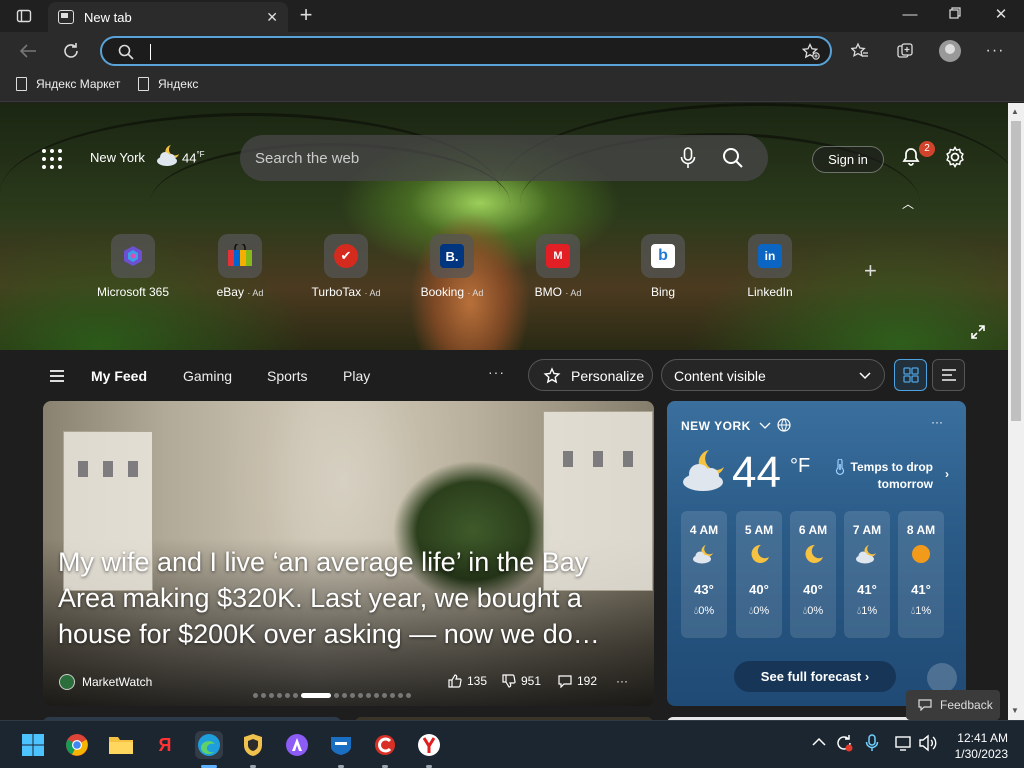 The width and height of the screenshot is (1024, 768). I want to click on hourly-forecast-item: 8 AM 41° 💧︎1%, so click(921, 574).